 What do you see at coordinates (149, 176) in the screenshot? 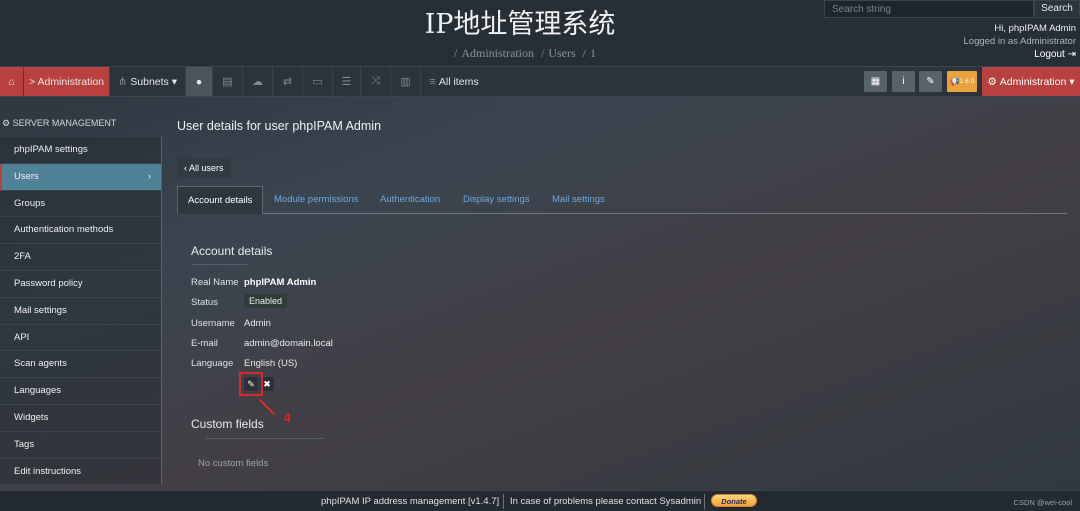
I see `chevron-right-icon: ›` at bounding box center [149, 176].